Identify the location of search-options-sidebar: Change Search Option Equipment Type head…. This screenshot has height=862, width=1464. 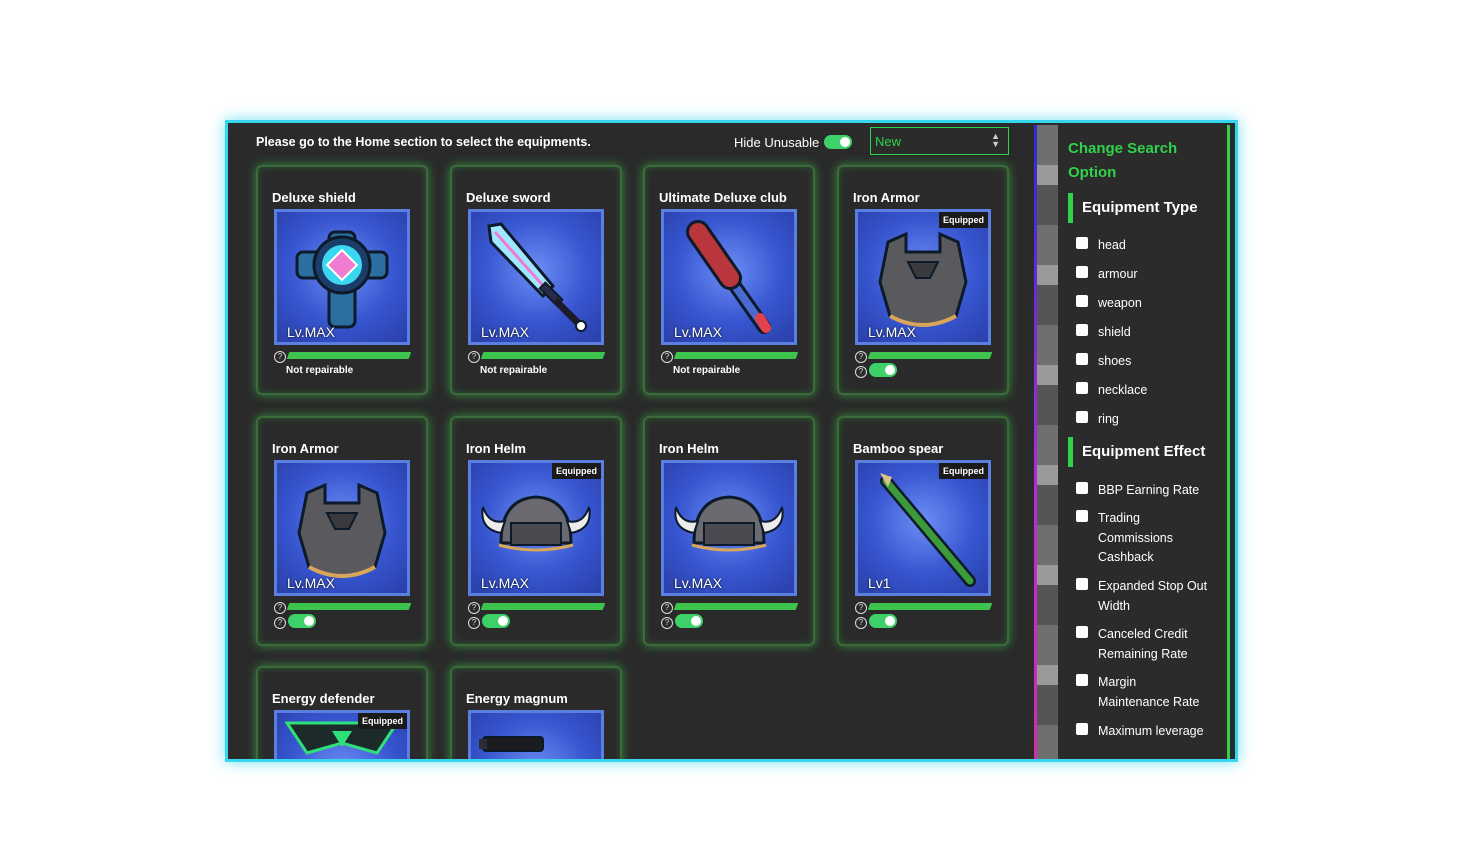
(1144, 442).